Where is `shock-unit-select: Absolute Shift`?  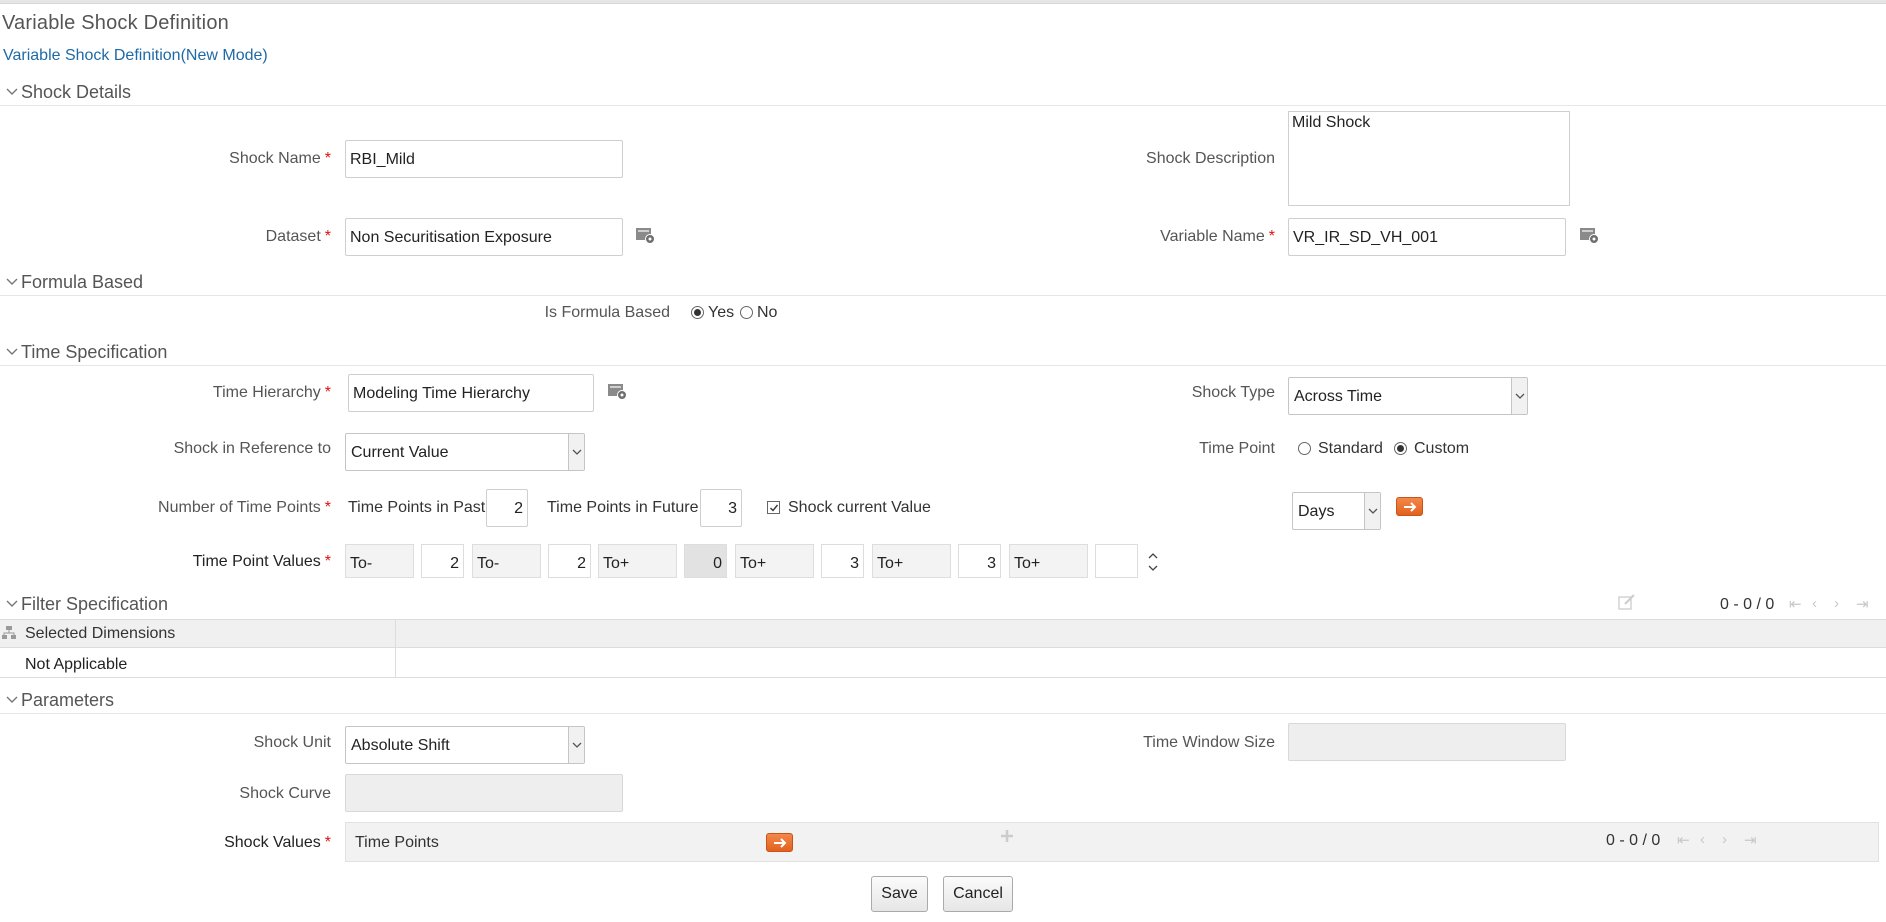 shock-unit-select: Absolute Shift is located at coordinates (465, 745).